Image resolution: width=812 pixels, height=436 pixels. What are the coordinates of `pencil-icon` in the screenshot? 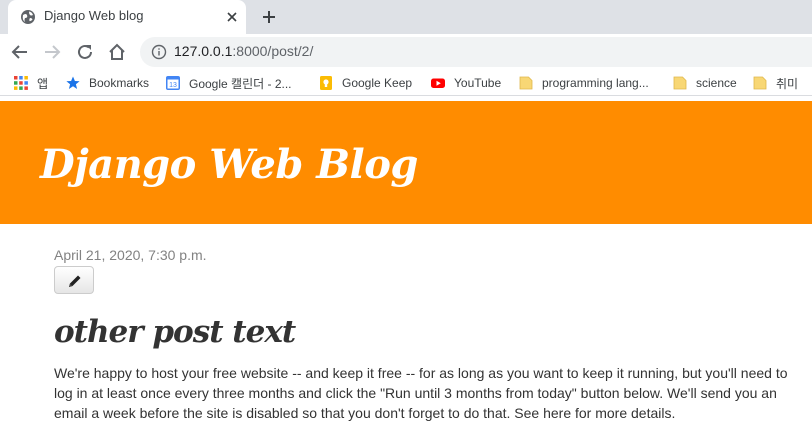 It's located at (75, 281).